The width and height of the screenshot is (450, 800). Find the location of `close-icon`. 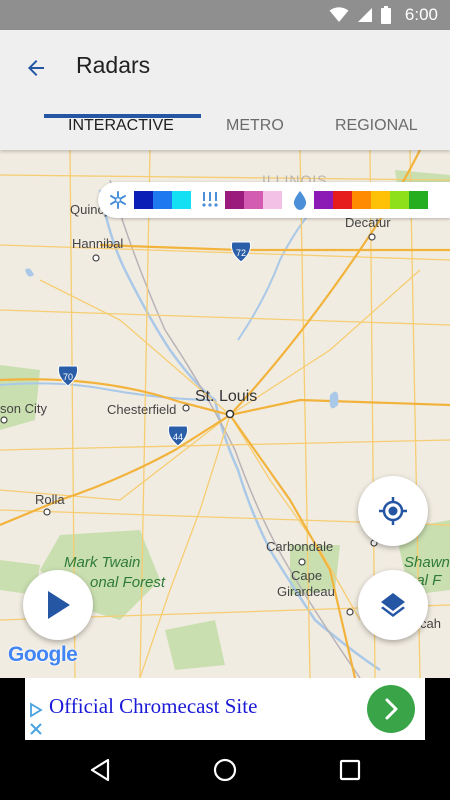

close-icon is located at coordinates (36, 729).